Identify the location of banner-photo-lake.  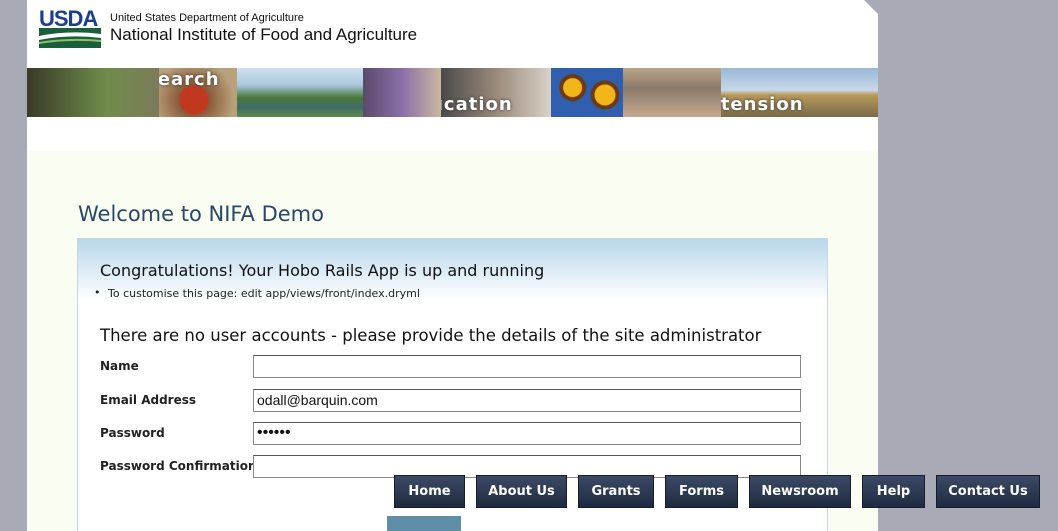
(300, 92).